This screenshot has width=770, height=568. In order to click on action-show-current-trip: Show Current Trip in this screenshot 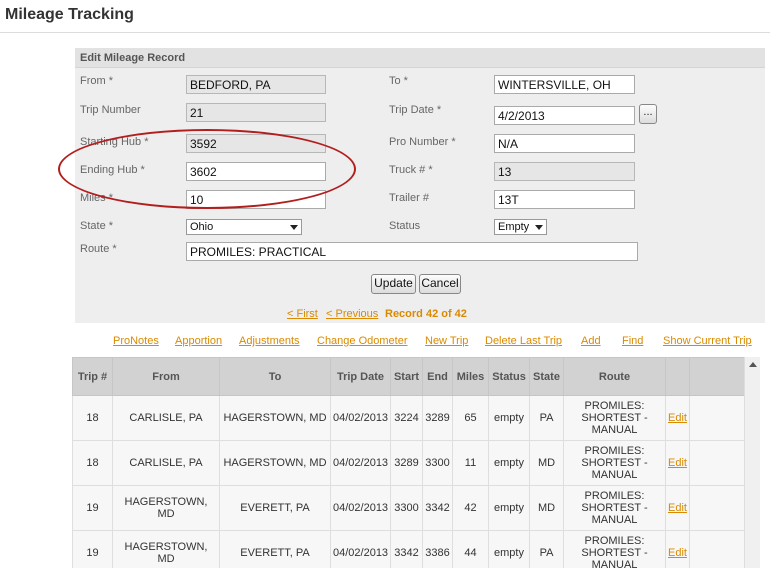, I will do `click(707, 341)`.